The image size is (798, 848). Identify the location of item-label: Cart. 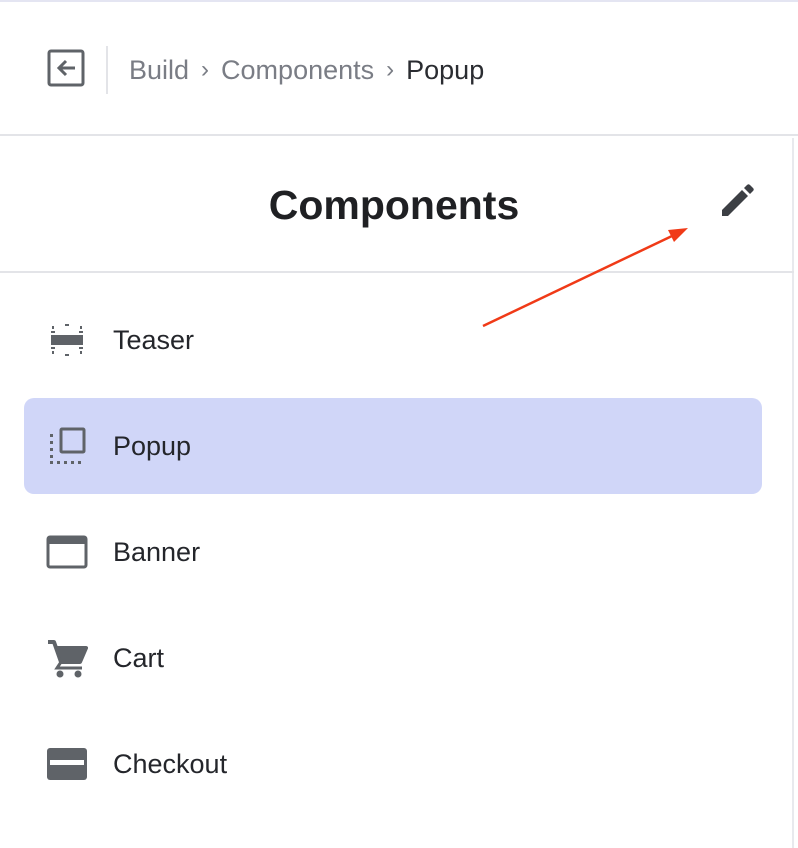
(139, 657).